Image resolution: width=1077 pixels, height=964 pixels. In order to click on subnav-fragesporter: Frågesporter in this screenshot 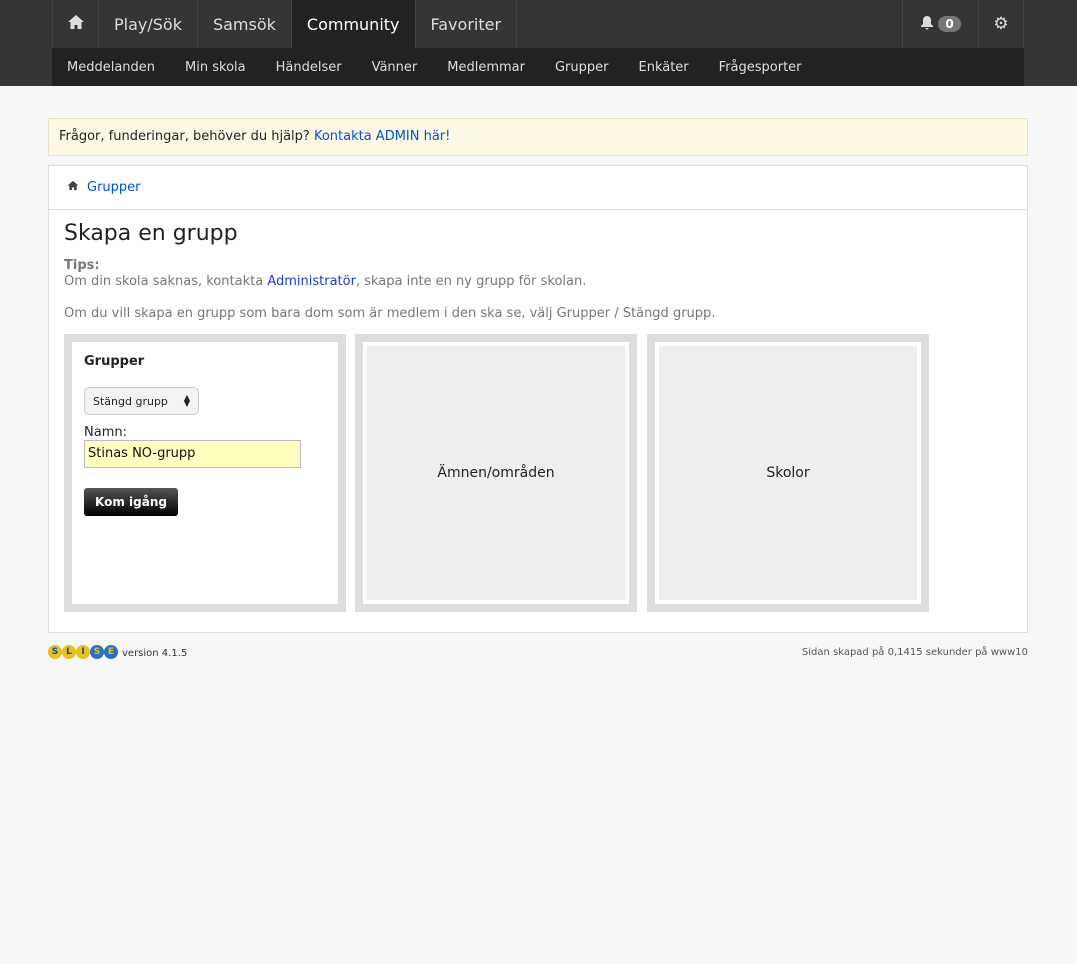, I will do `click(760, 67)`.